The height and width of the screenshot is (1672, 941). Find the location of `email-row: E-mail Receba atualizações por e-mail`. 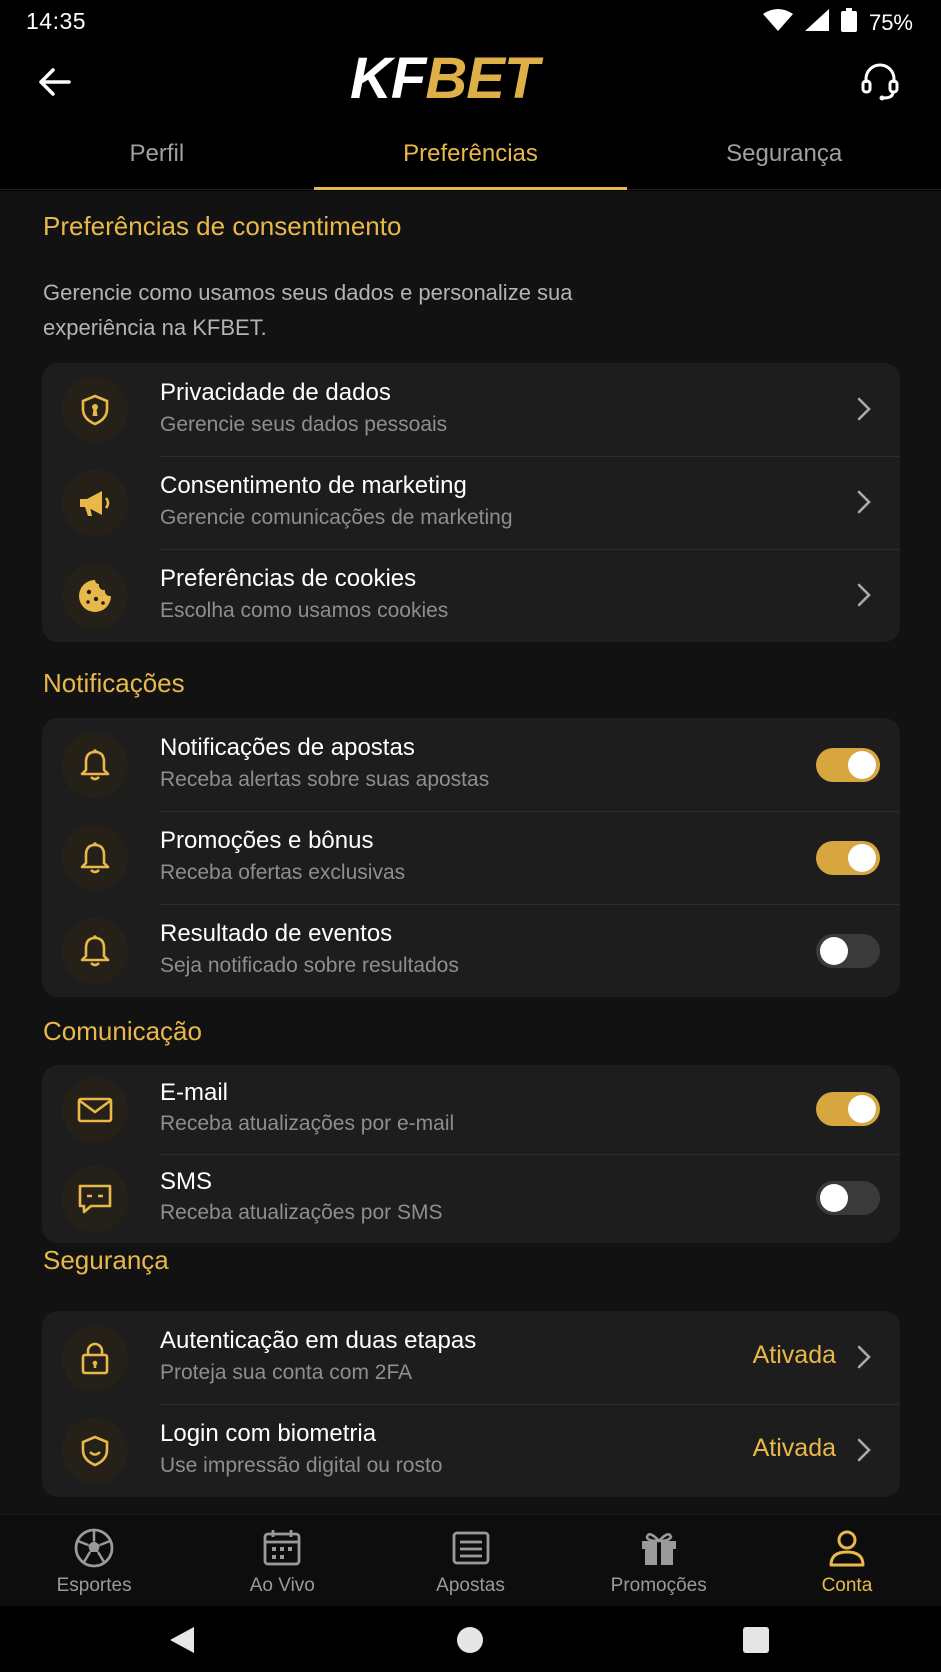

email-row: E-mail Receba atualizações por e-mail is located at coordinates (471, 1109).